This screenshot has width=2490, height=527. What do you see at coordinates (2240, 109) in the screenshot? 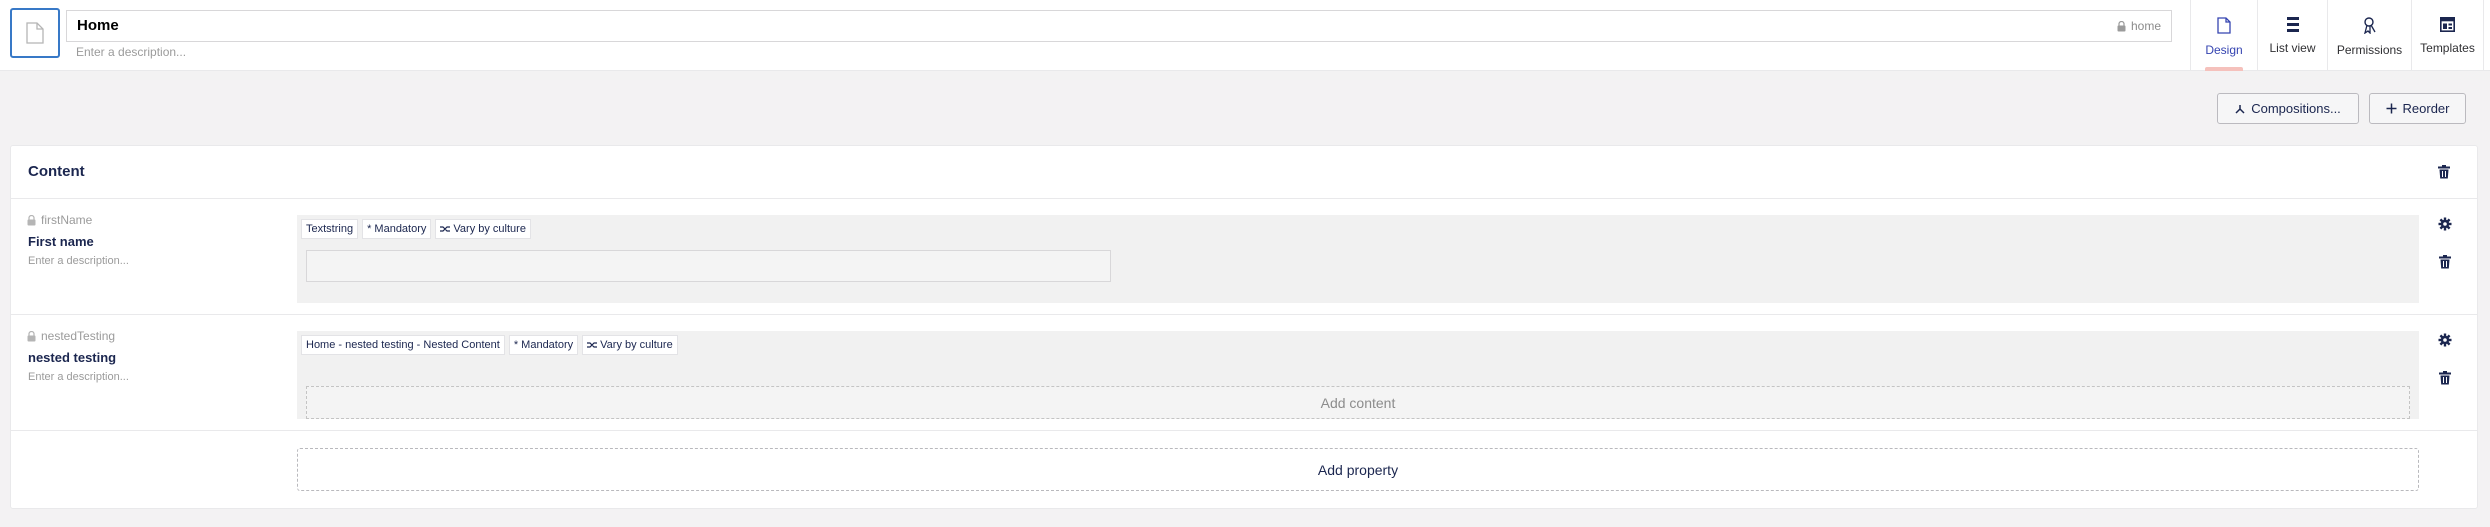
I see `merge-icon` at bounding box center [2240, 109].